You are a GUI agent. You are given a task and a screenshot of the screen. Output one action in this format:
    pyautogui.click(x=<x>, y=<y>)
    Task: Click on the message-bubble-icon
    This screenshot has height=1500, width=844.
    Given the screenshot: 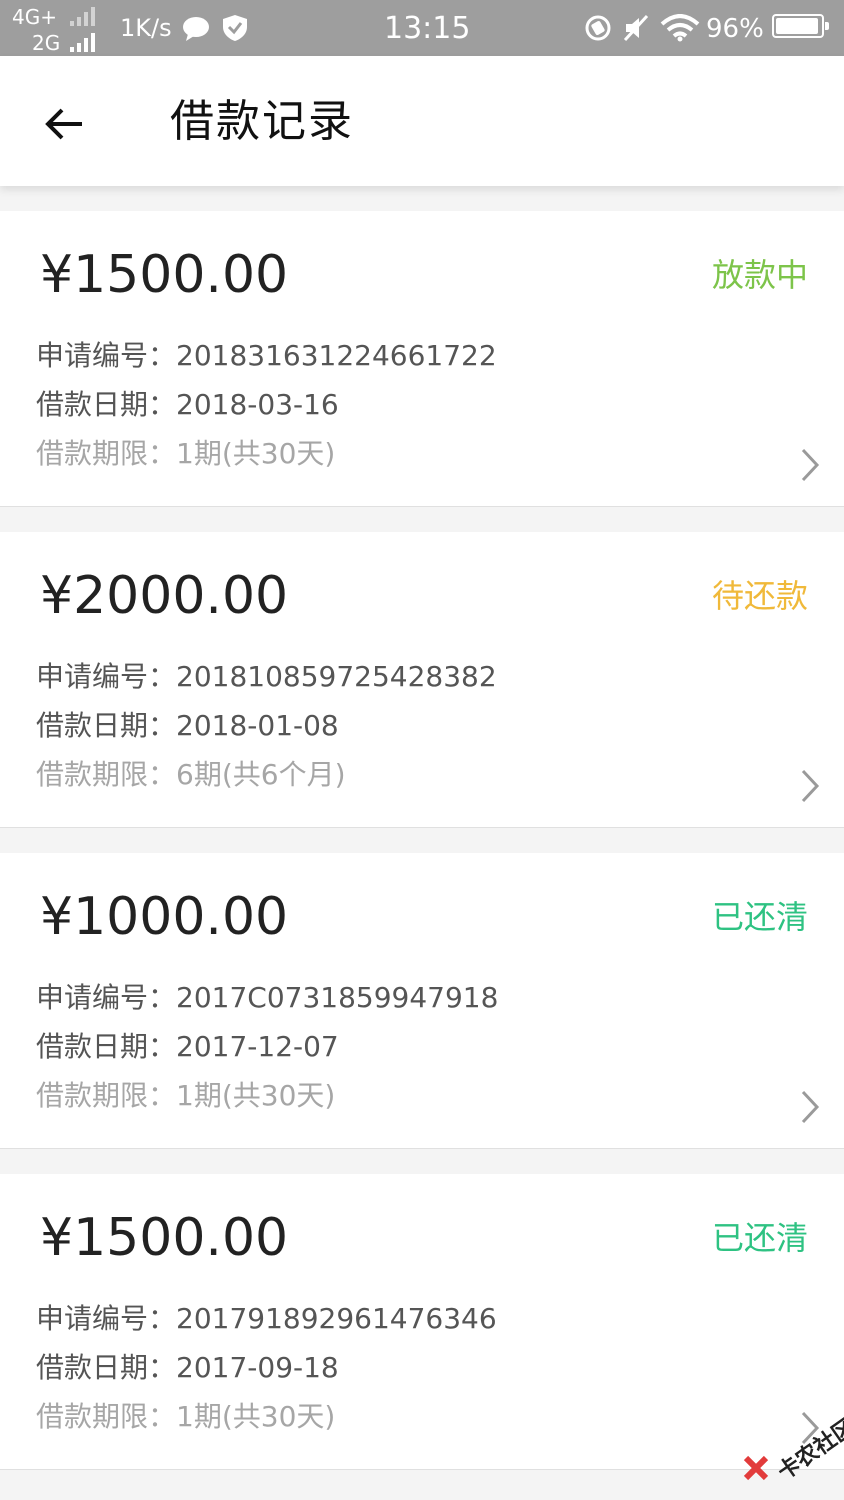 What is the action you would take?
    pyautogui.click(x=196, y=29)
    